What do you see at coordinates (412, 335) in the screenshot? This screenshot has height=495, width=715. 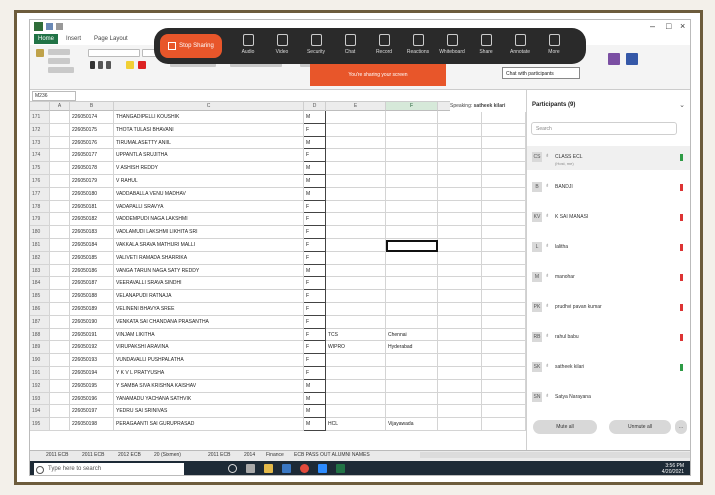 I see `cell: Chennai` at bounding box center [412, 335].